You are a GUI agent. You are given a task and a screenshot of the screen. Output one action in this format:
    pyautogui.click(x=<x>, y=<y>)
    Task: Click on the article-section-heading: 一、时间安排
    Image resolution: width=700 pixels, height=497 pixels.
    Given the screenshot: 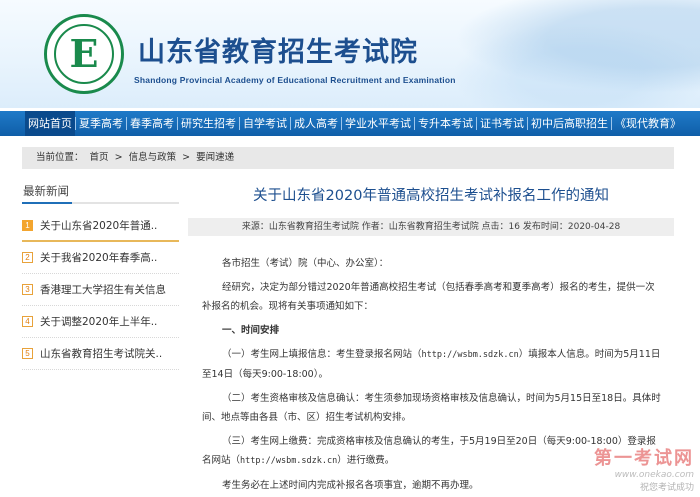 What is the action you would take?
    pyautogui.click(x=251, y=330)
    